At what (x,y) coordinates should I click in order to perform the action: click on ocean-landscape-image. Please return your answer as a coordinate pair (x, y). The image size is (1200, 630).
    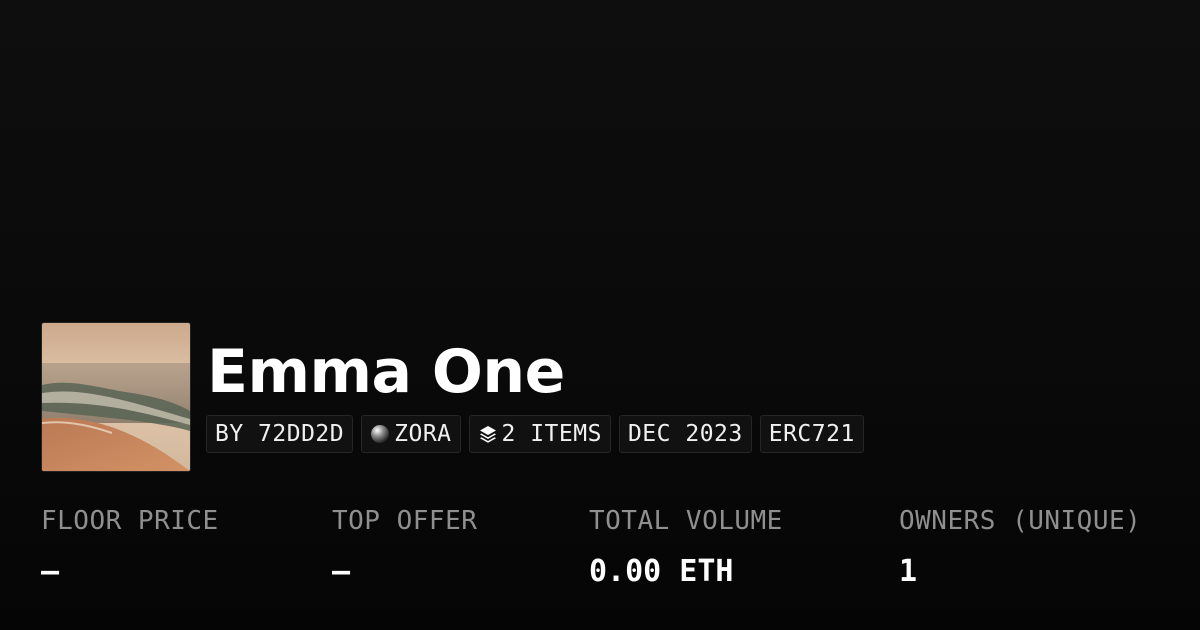
    Looking at the image, I should click on (116, 397).